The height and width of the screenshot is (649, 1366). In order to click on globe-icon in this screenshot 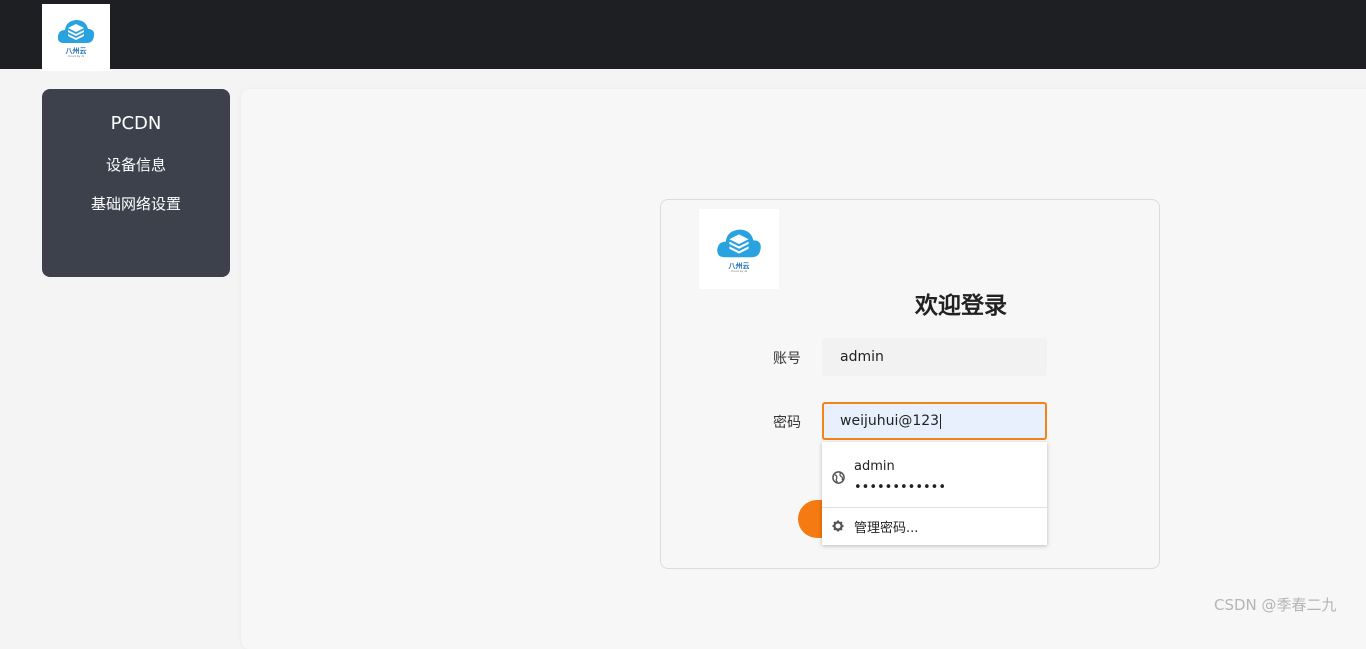, I will do `click(838, 477)`.